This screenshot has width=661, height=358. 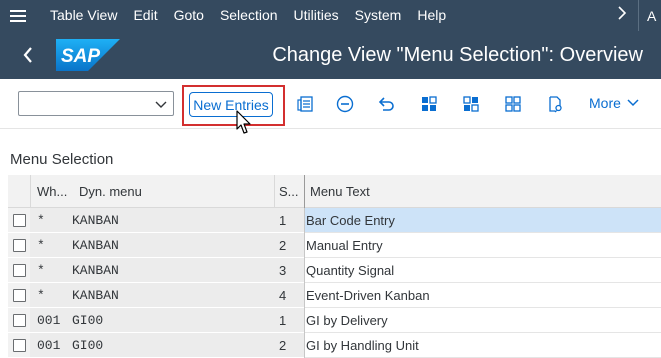 What do you see at coordinates (350, 270) in the screenshot?
I see `cell-menu-text-value: Quantity Signal` at bounding box center [350, 270].